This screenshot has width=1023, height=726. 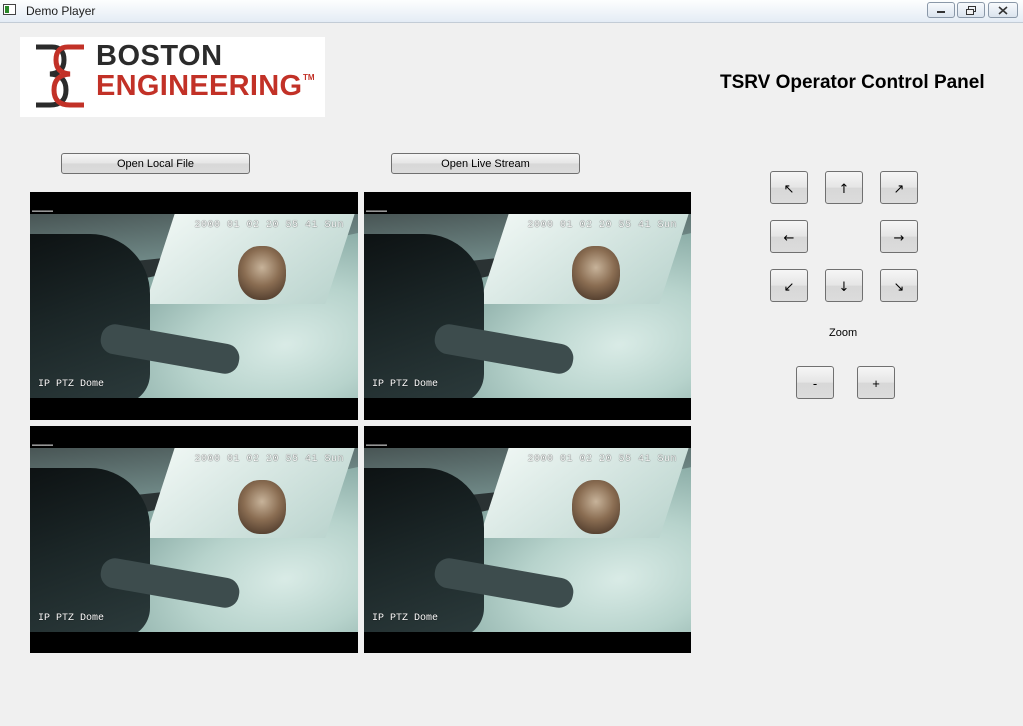 I want to click on restore-button, so click(x=971, y=10).